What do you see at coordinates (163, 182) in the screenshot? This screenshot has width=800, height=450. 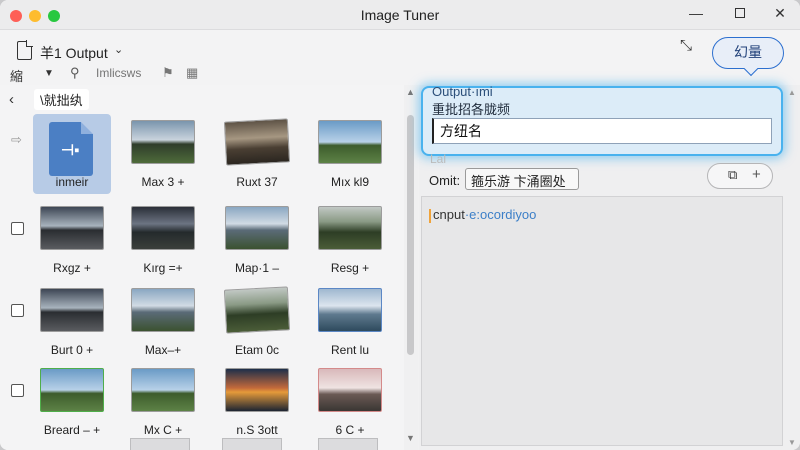 I see `thumbnail-label: Max 3 +` at bounding box center [163, 182].